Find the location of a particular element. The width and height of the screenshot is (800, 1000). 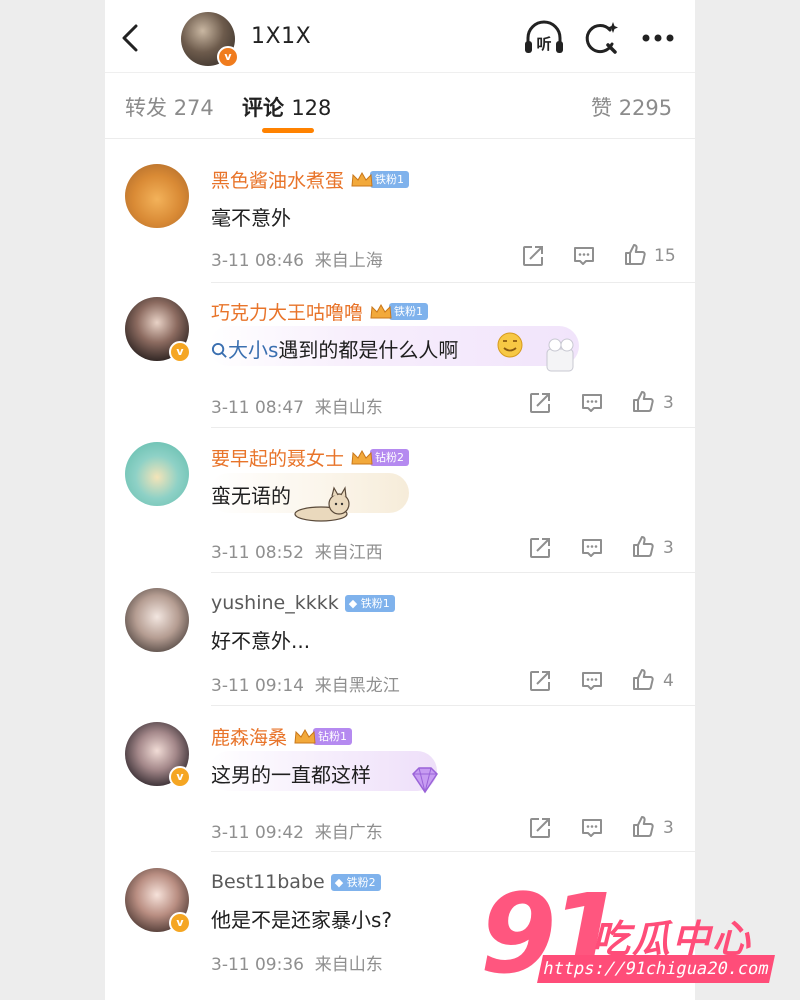

comment-header: 巧克力大王咕噜噜 铁粉1 is located at coordinates (320, 311).